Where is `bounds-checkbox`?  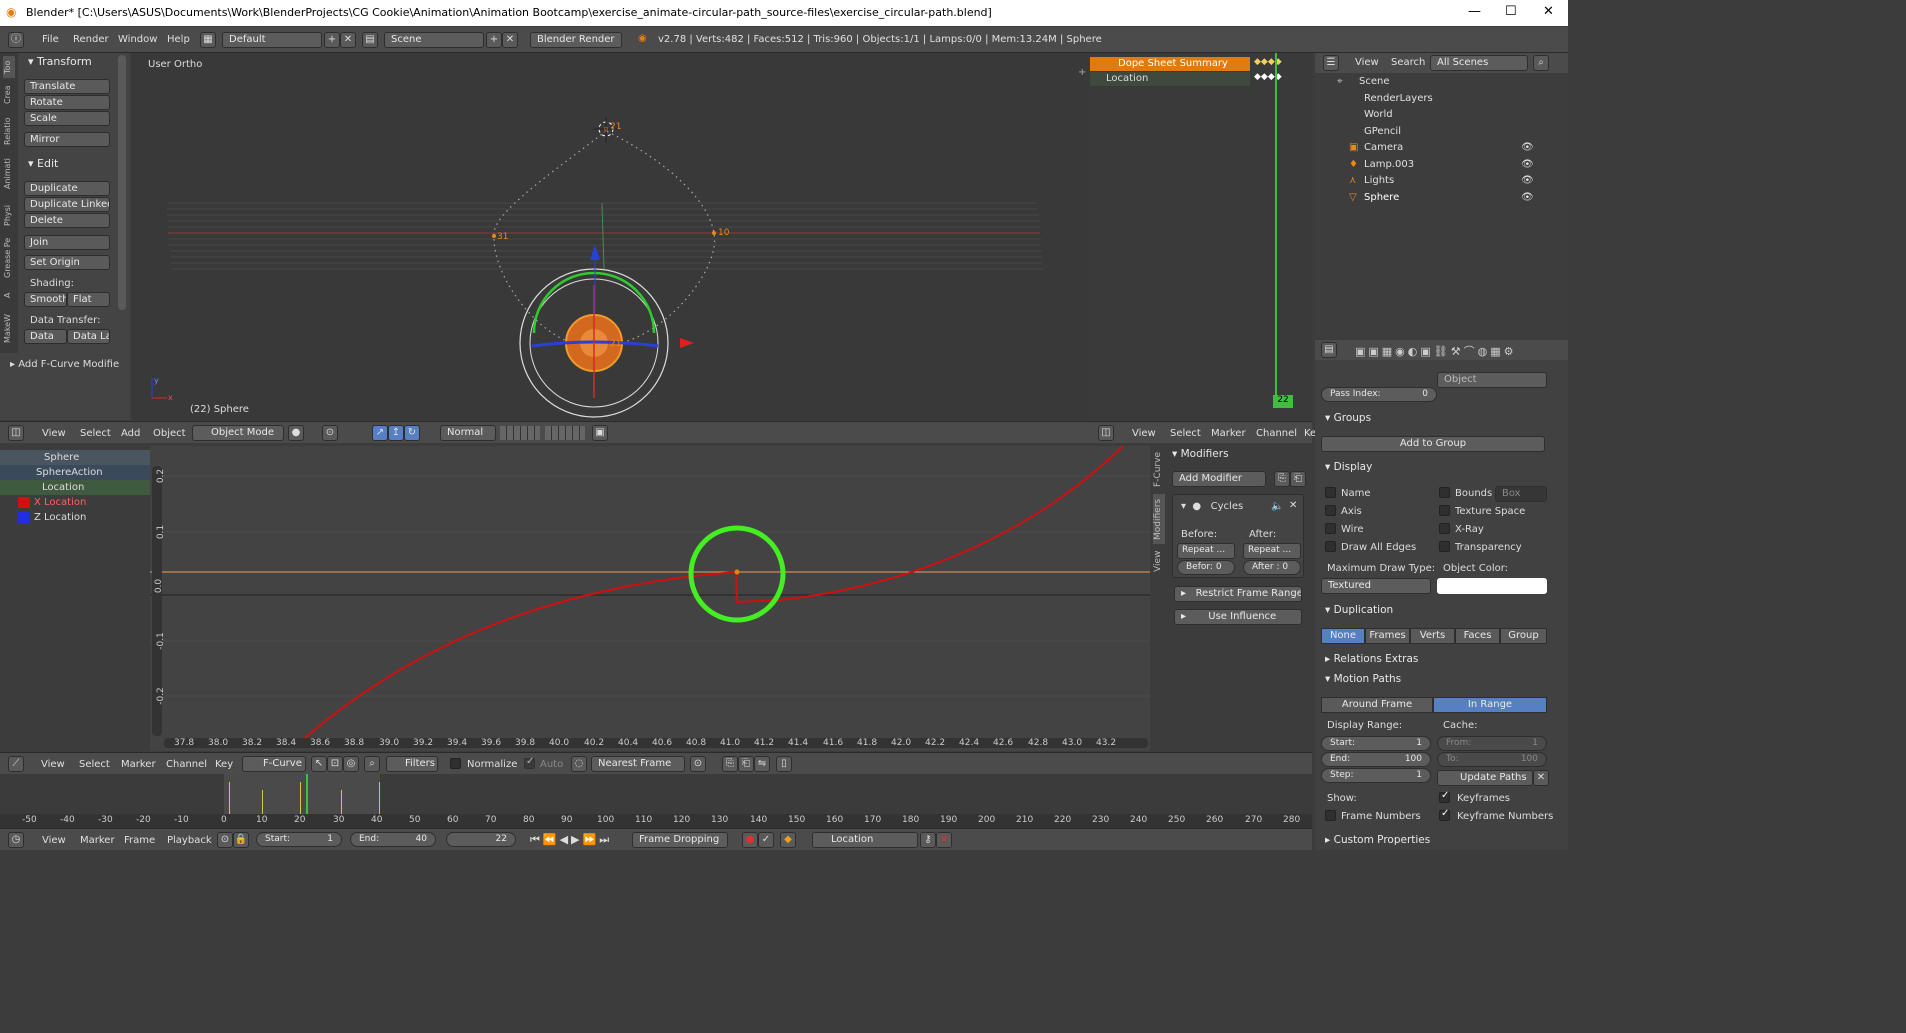
bounds-checkbox is located at coordinates (1444, 492).